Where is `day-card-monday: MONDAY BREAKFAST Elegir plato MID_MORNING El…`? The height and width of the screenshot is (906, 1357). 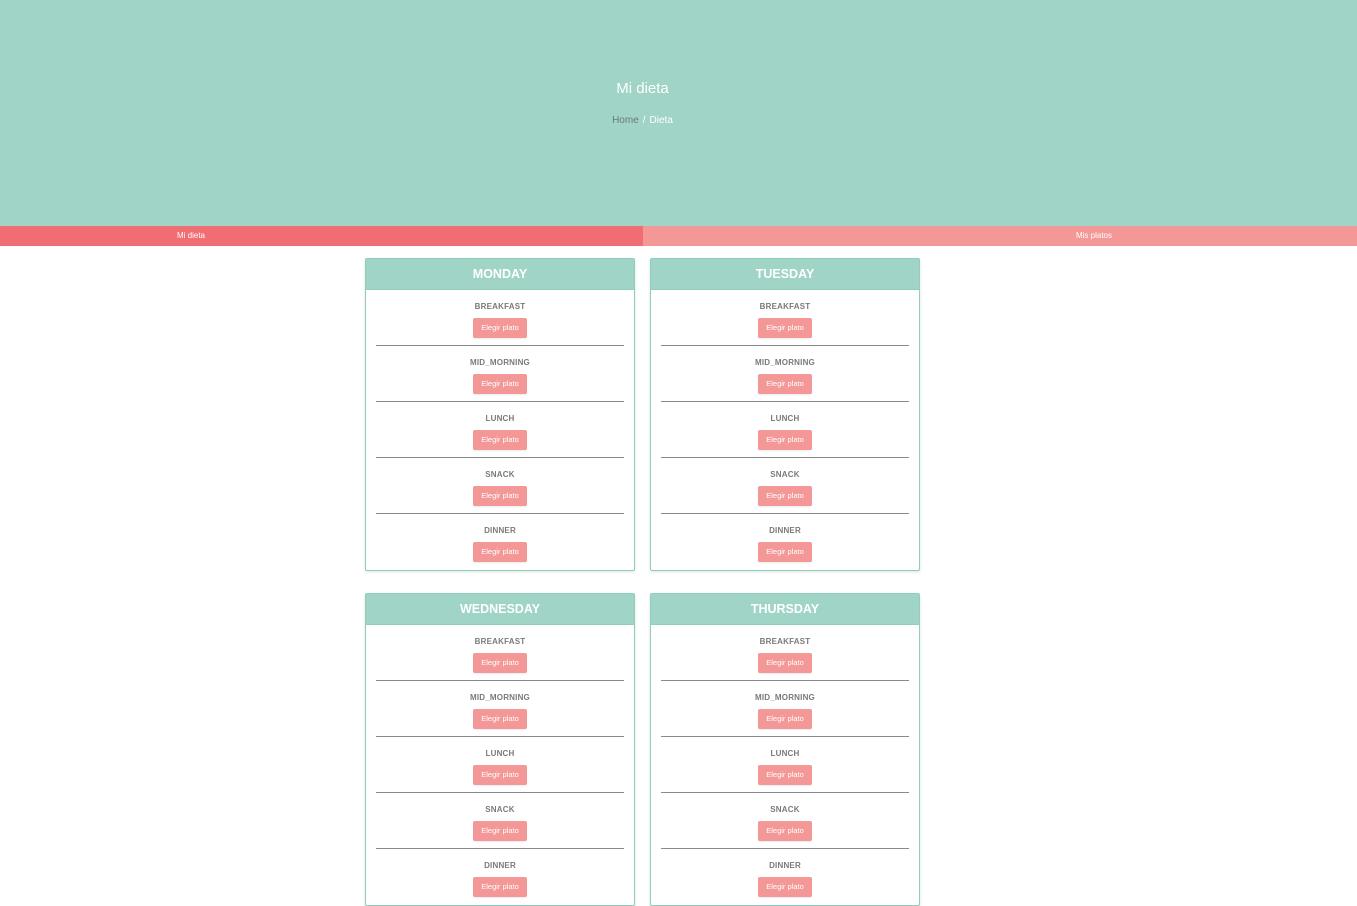 day-card-monday: MONDAY BREAKFAST Elegir plato MID_MORNING El… is located at coordinates (500, 414).